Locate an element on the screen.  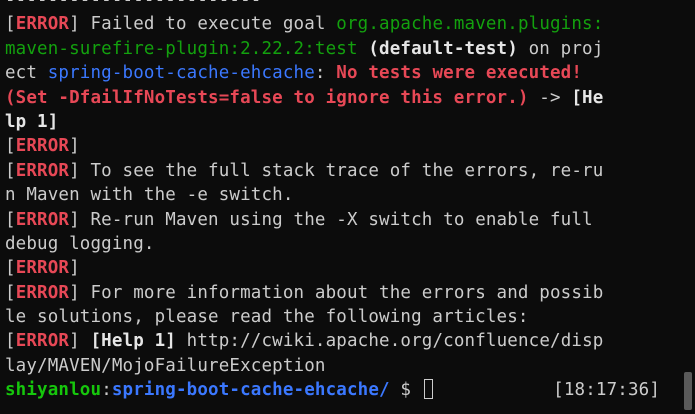
output-line-10: debug logging. is located at coordinates (343, 244).